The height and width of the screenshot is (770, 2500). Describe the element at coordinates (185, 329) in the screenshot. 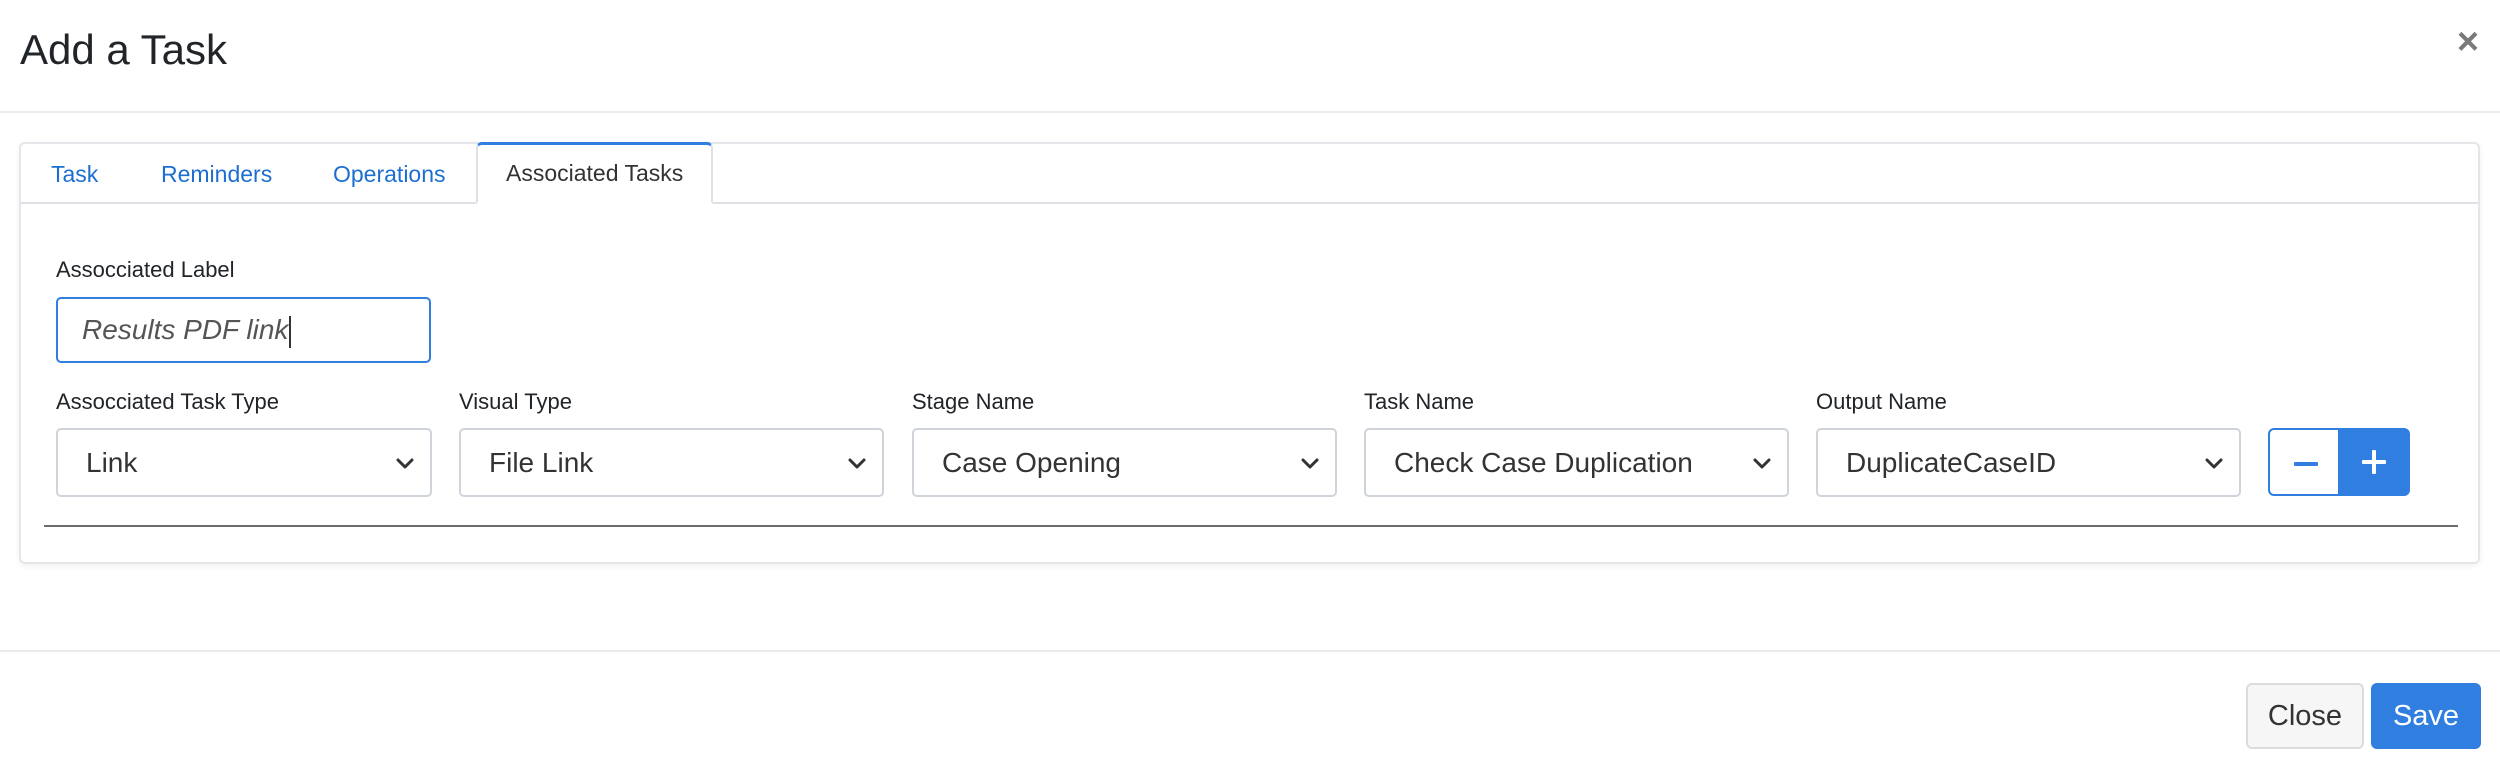

I see `associated-label-value: Results PDF link` at that location.